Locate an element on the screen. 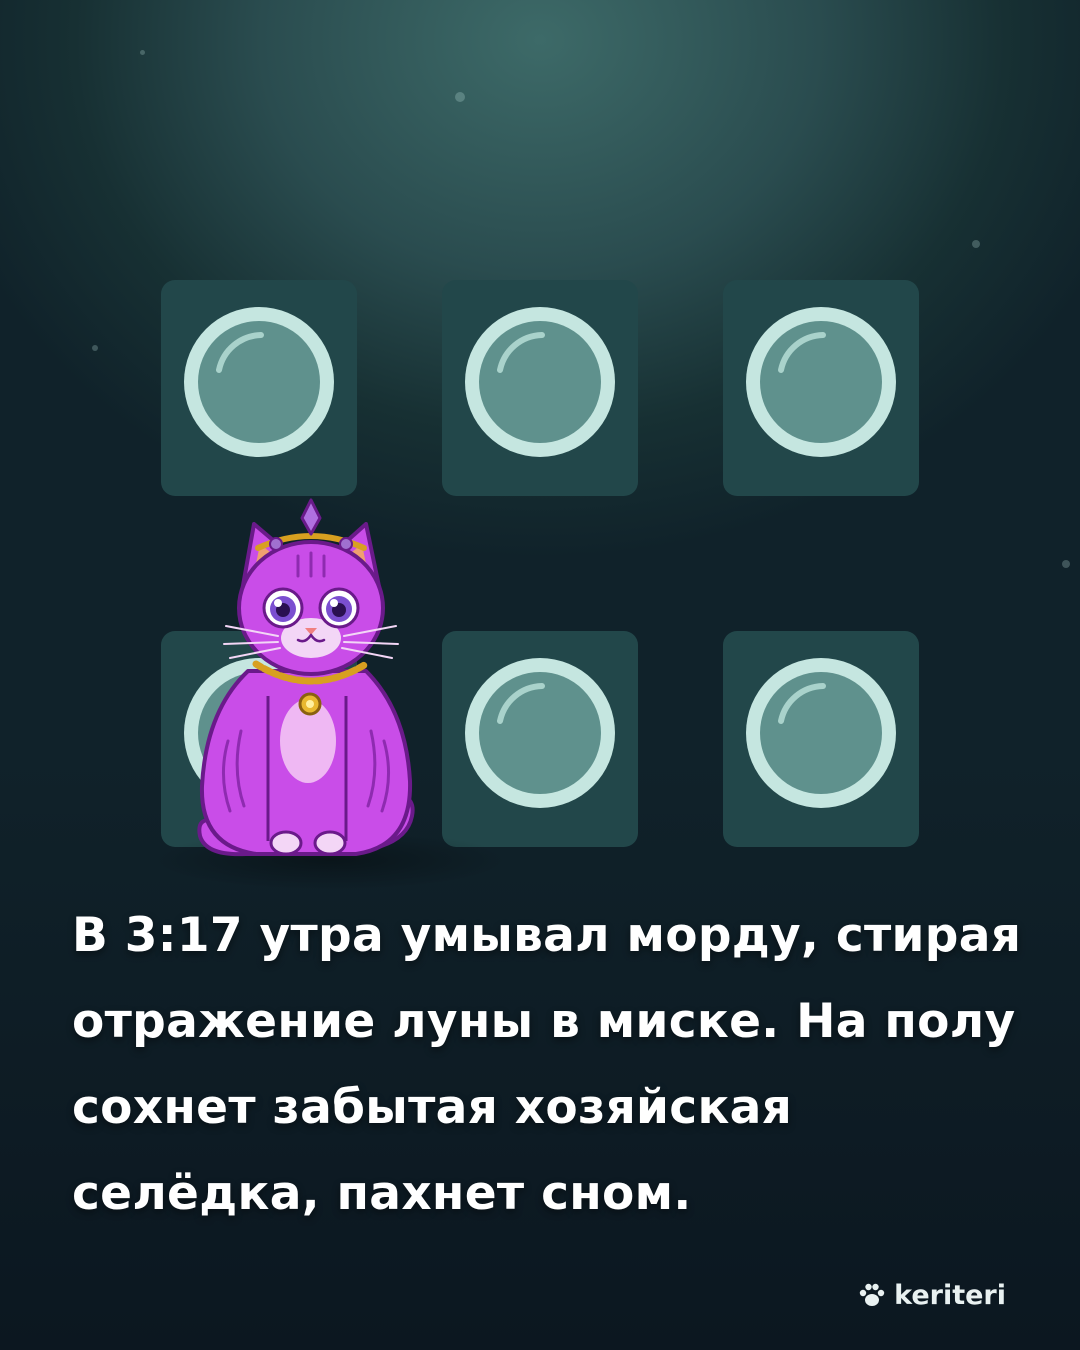  paw-icon is located at coordinates (872, 1294).